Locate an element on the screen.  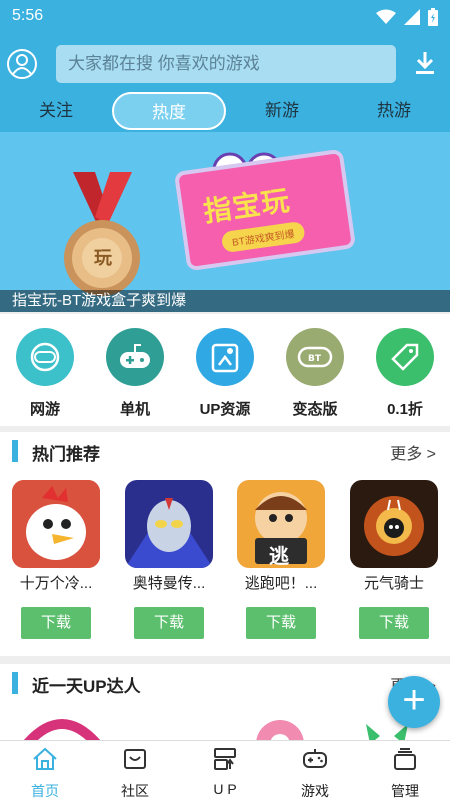
nav-manage: 管理 is located at coordinates (405, 773).